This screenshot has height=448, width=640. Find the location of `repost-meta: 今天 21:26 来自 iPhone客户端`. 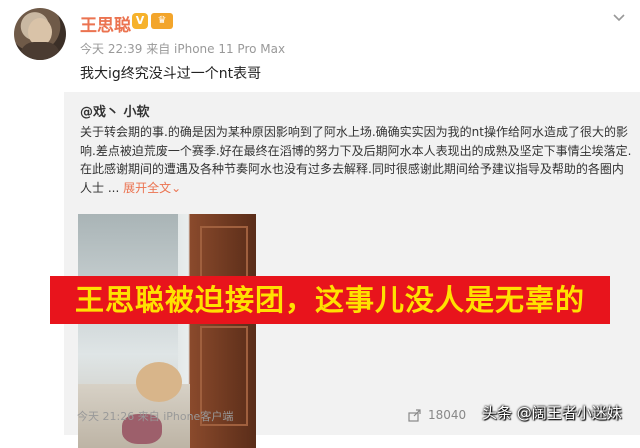

repost-meta: 今天 21:26 来自 iPhone客户端 is located at coordinates (155, 416).